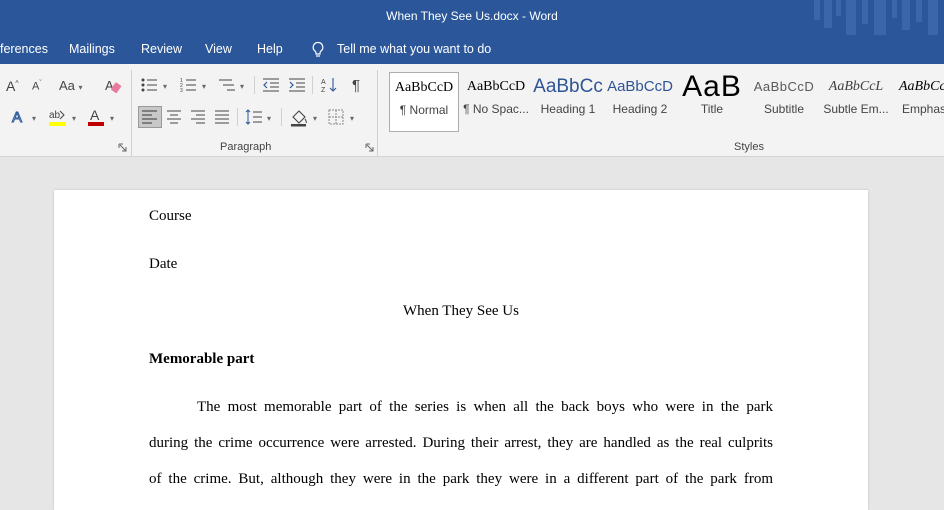 The width and height of the screenshot is (944, 510). I want to click on title-bar-decoration, so click(876, 17).